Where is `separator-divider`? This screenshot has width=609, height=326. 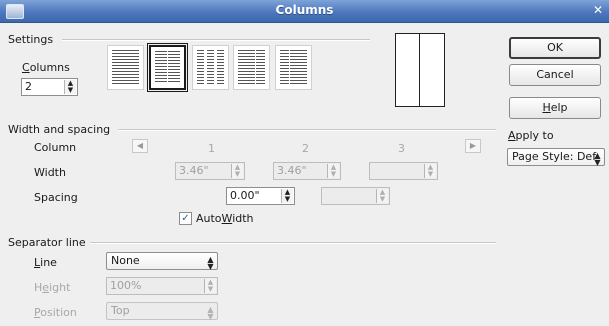
separator-divider is located at coordinates (293, 243).